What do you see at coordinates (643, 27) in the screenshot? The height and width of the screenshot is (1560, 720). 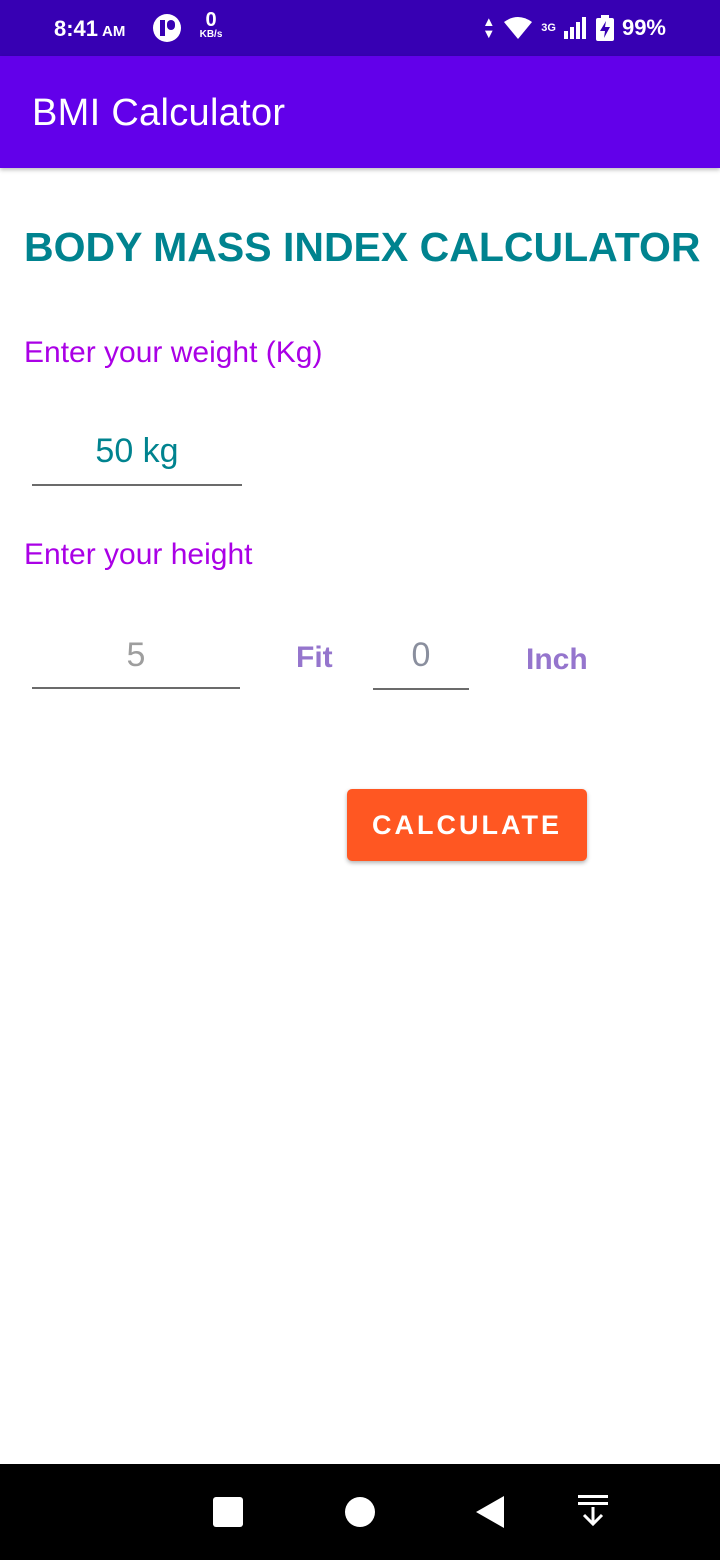 I see `battery-percentage: 99%` at bounding box center [643, 27].